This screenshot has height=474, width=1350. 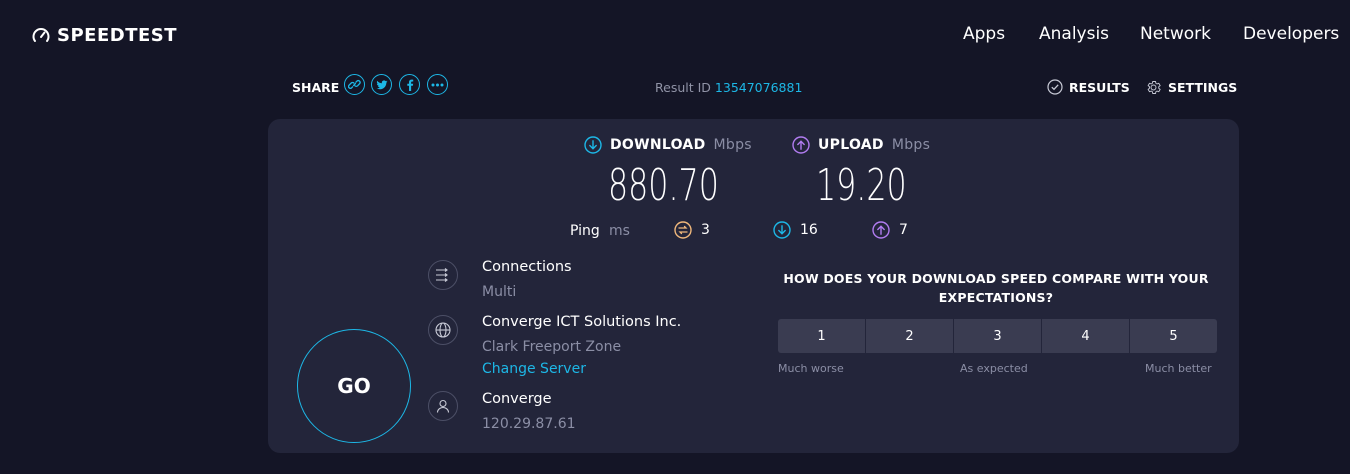 I want to click on ping-upload: 7, so click(x=890, y=230).